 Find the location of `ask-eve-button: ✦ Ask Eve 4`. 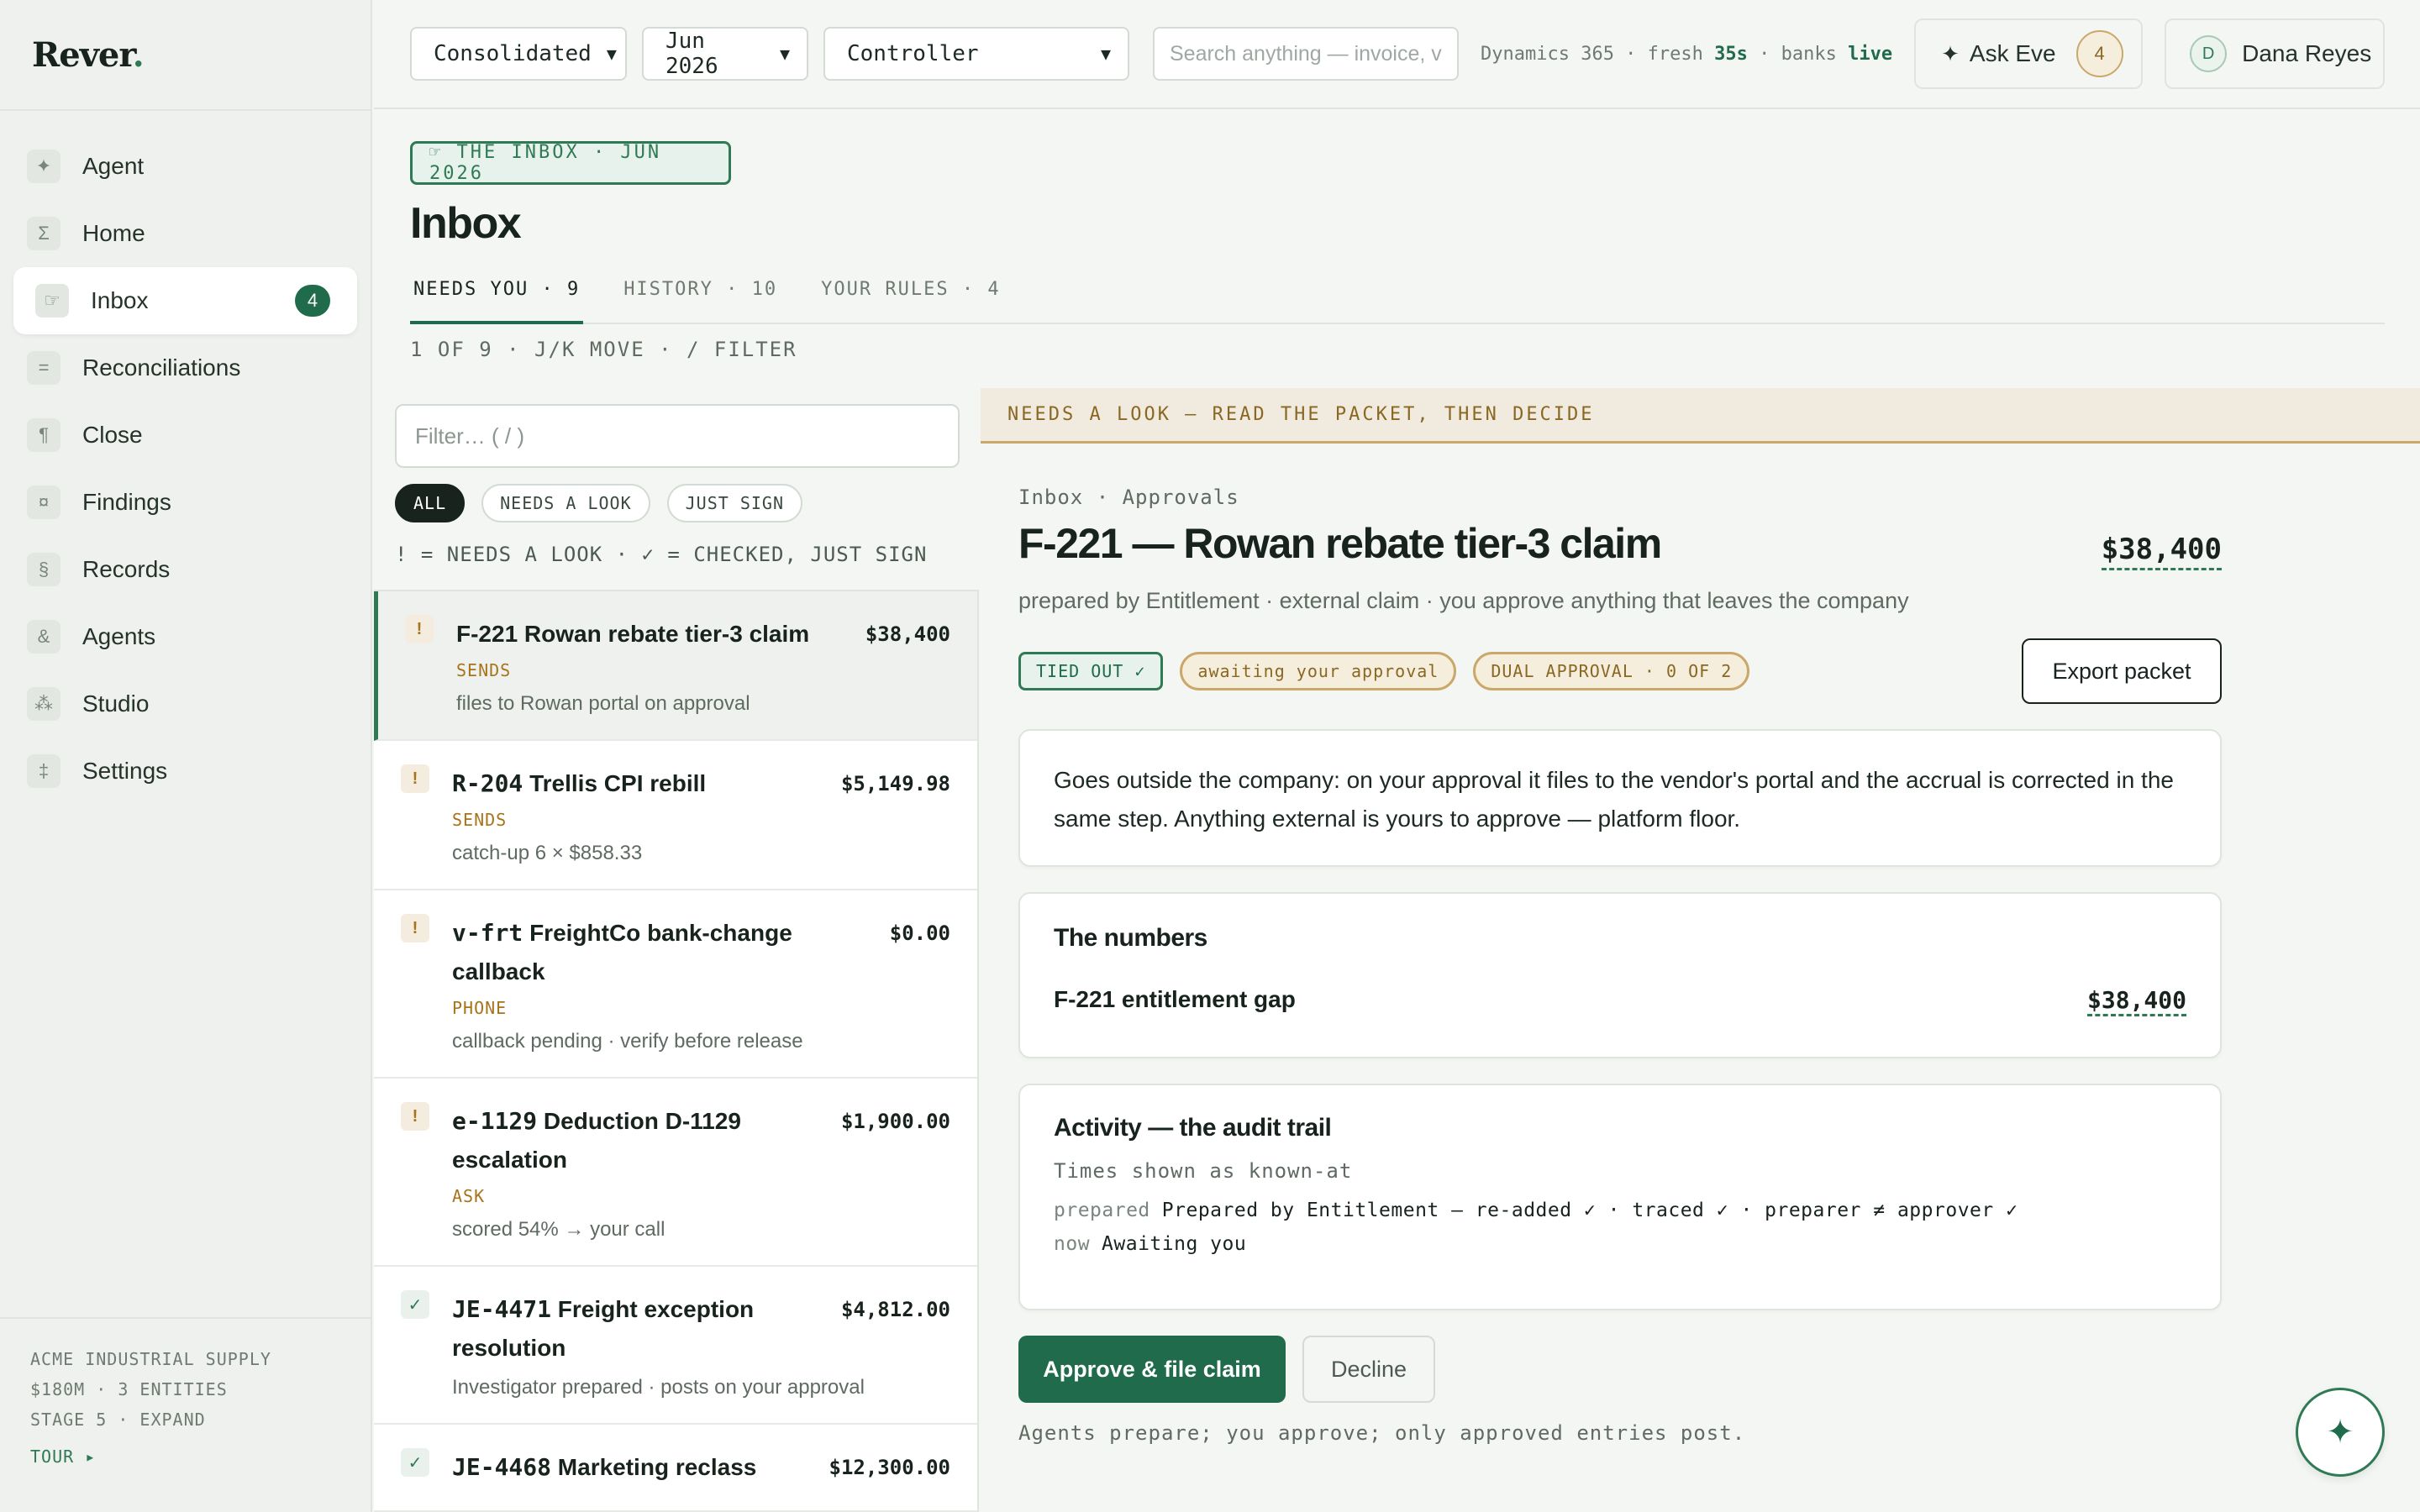

ask-eve-button: ✦ Ask Eve 4 is located at coordinates (2029, 53).